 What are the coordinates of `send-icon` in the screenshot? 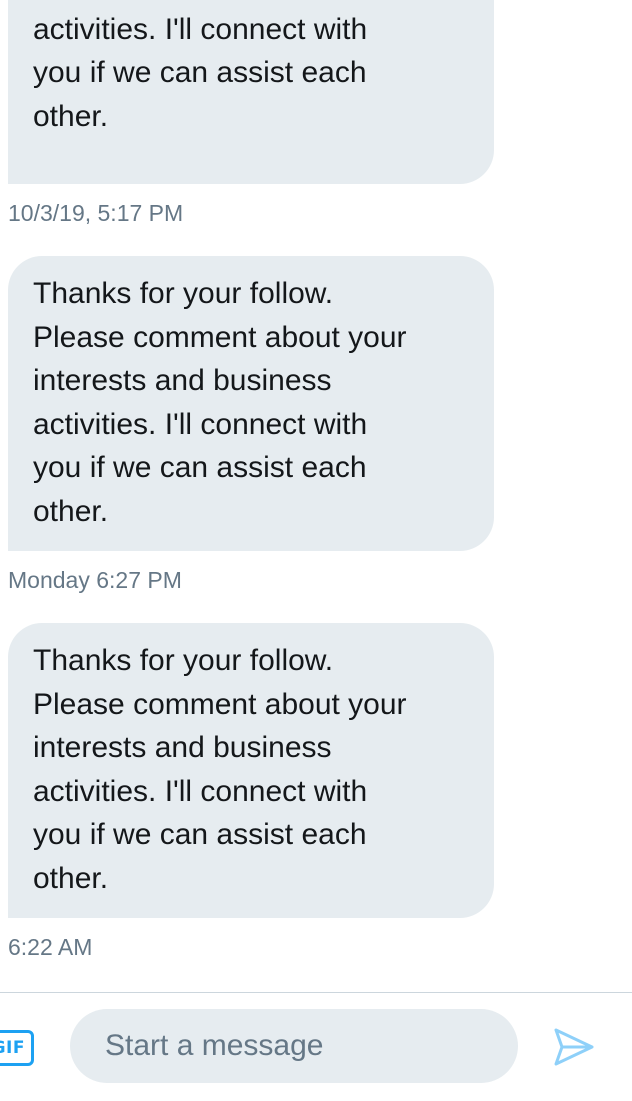 It's located at (574, 1047).